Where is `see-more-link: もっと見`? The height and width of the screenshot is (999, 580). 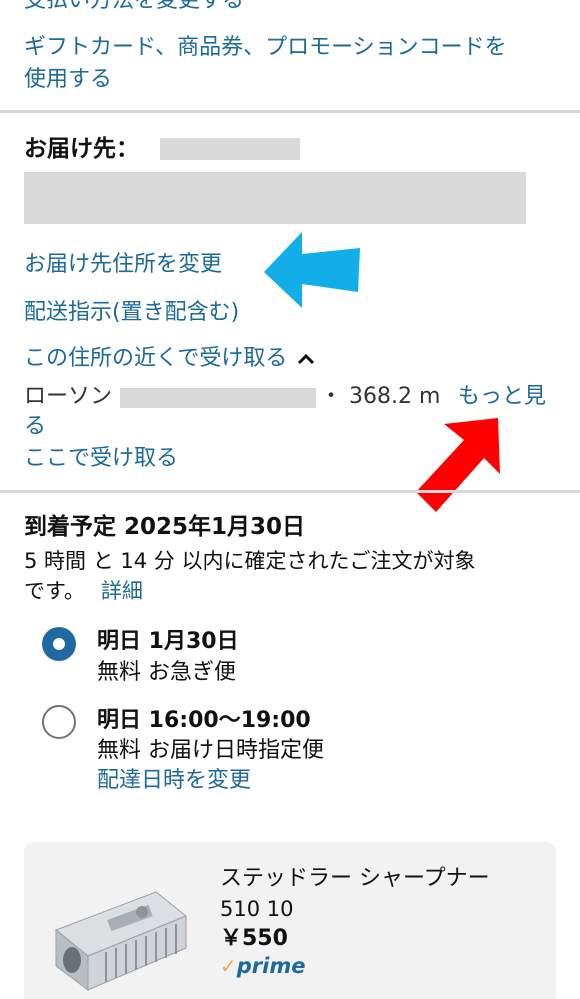 see-more-link: もっと見 is located at coordinates (502, 397).